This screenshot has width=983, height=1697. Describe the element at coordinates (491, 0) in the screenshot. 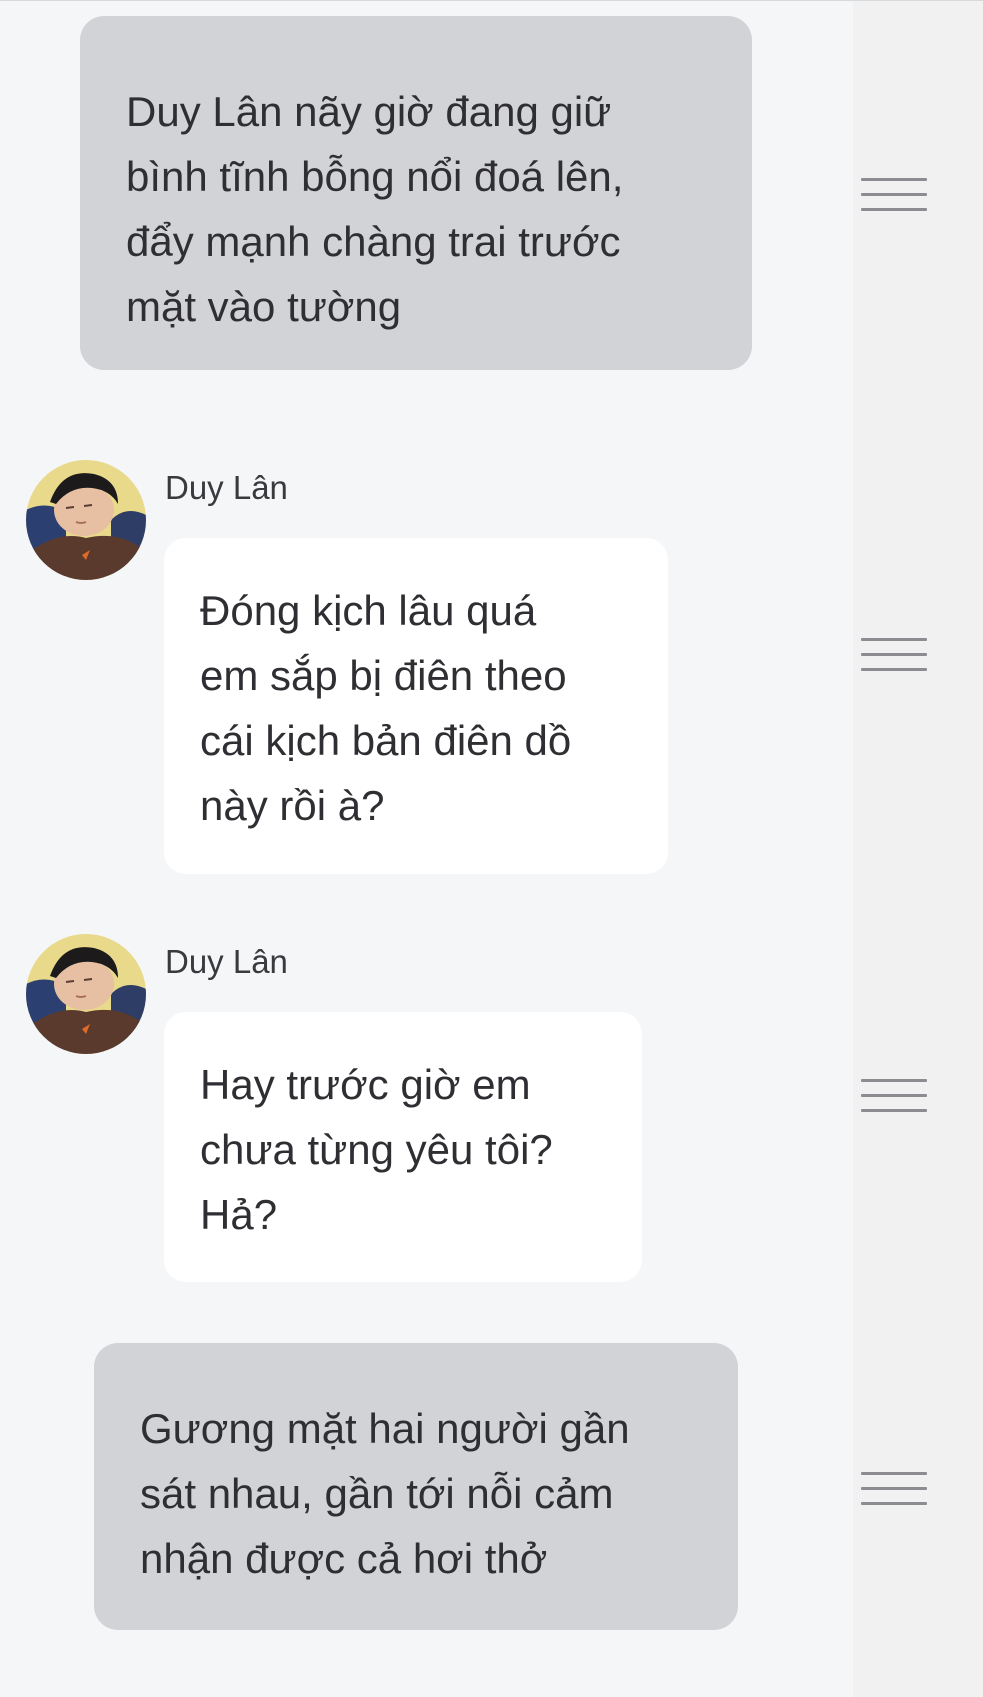

I see `top-divider` at that location.